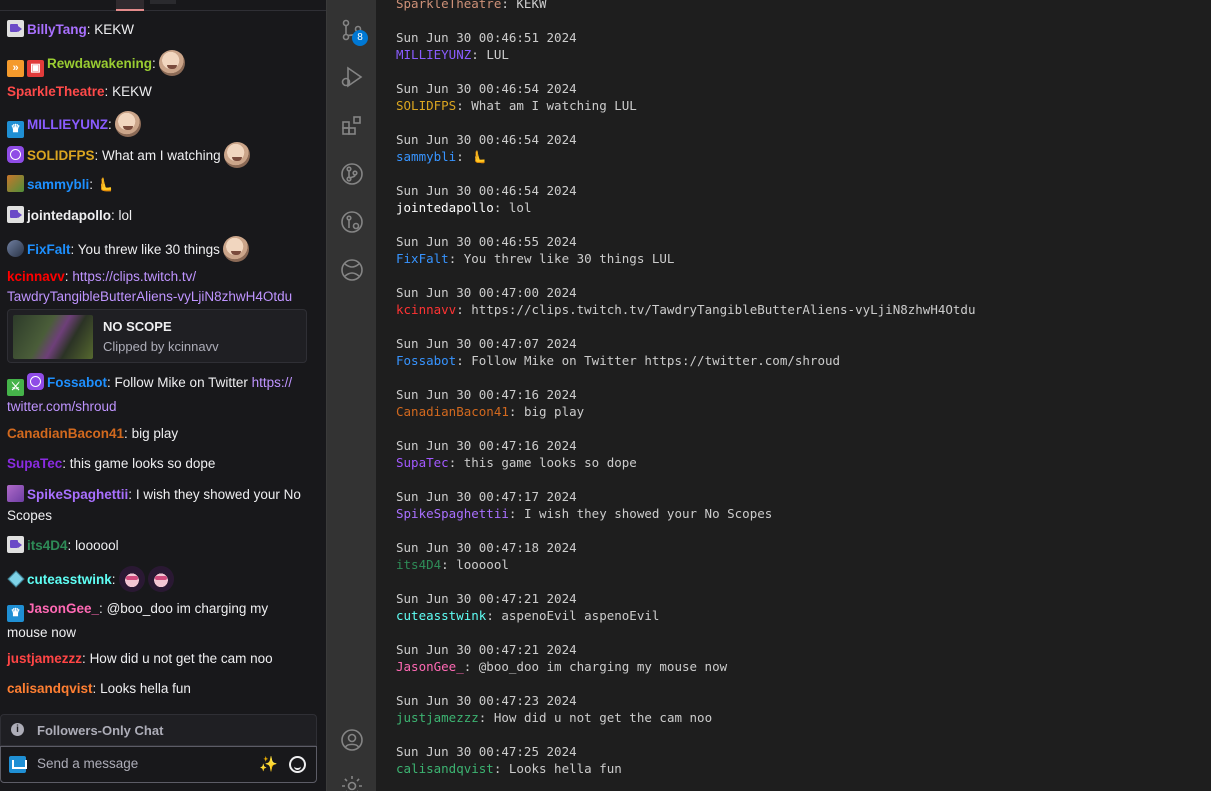 The height and width of the screenshot is (791, 1211). Describe the element at coordinates (62, 406) in the screenshot. I see `twitter-link-continued: twitter.com/shroud` at that location.